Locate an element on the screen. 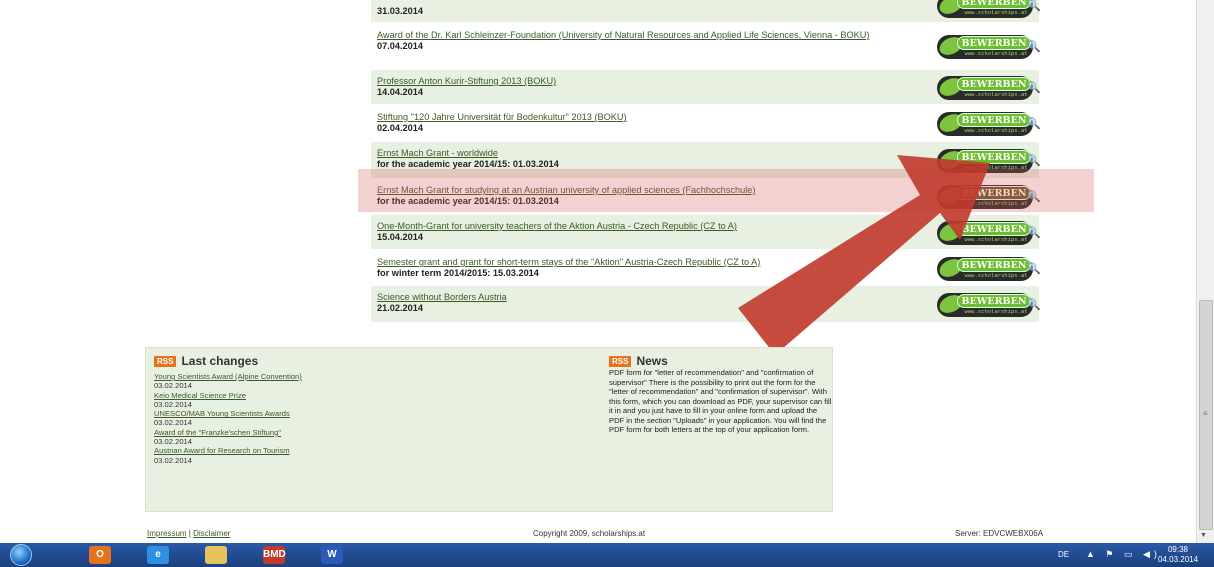 The height and width of the screenshot is (567, 1214). last-change-link: Austrian Award for Research on Tourism is located at coordinates (294, 450).